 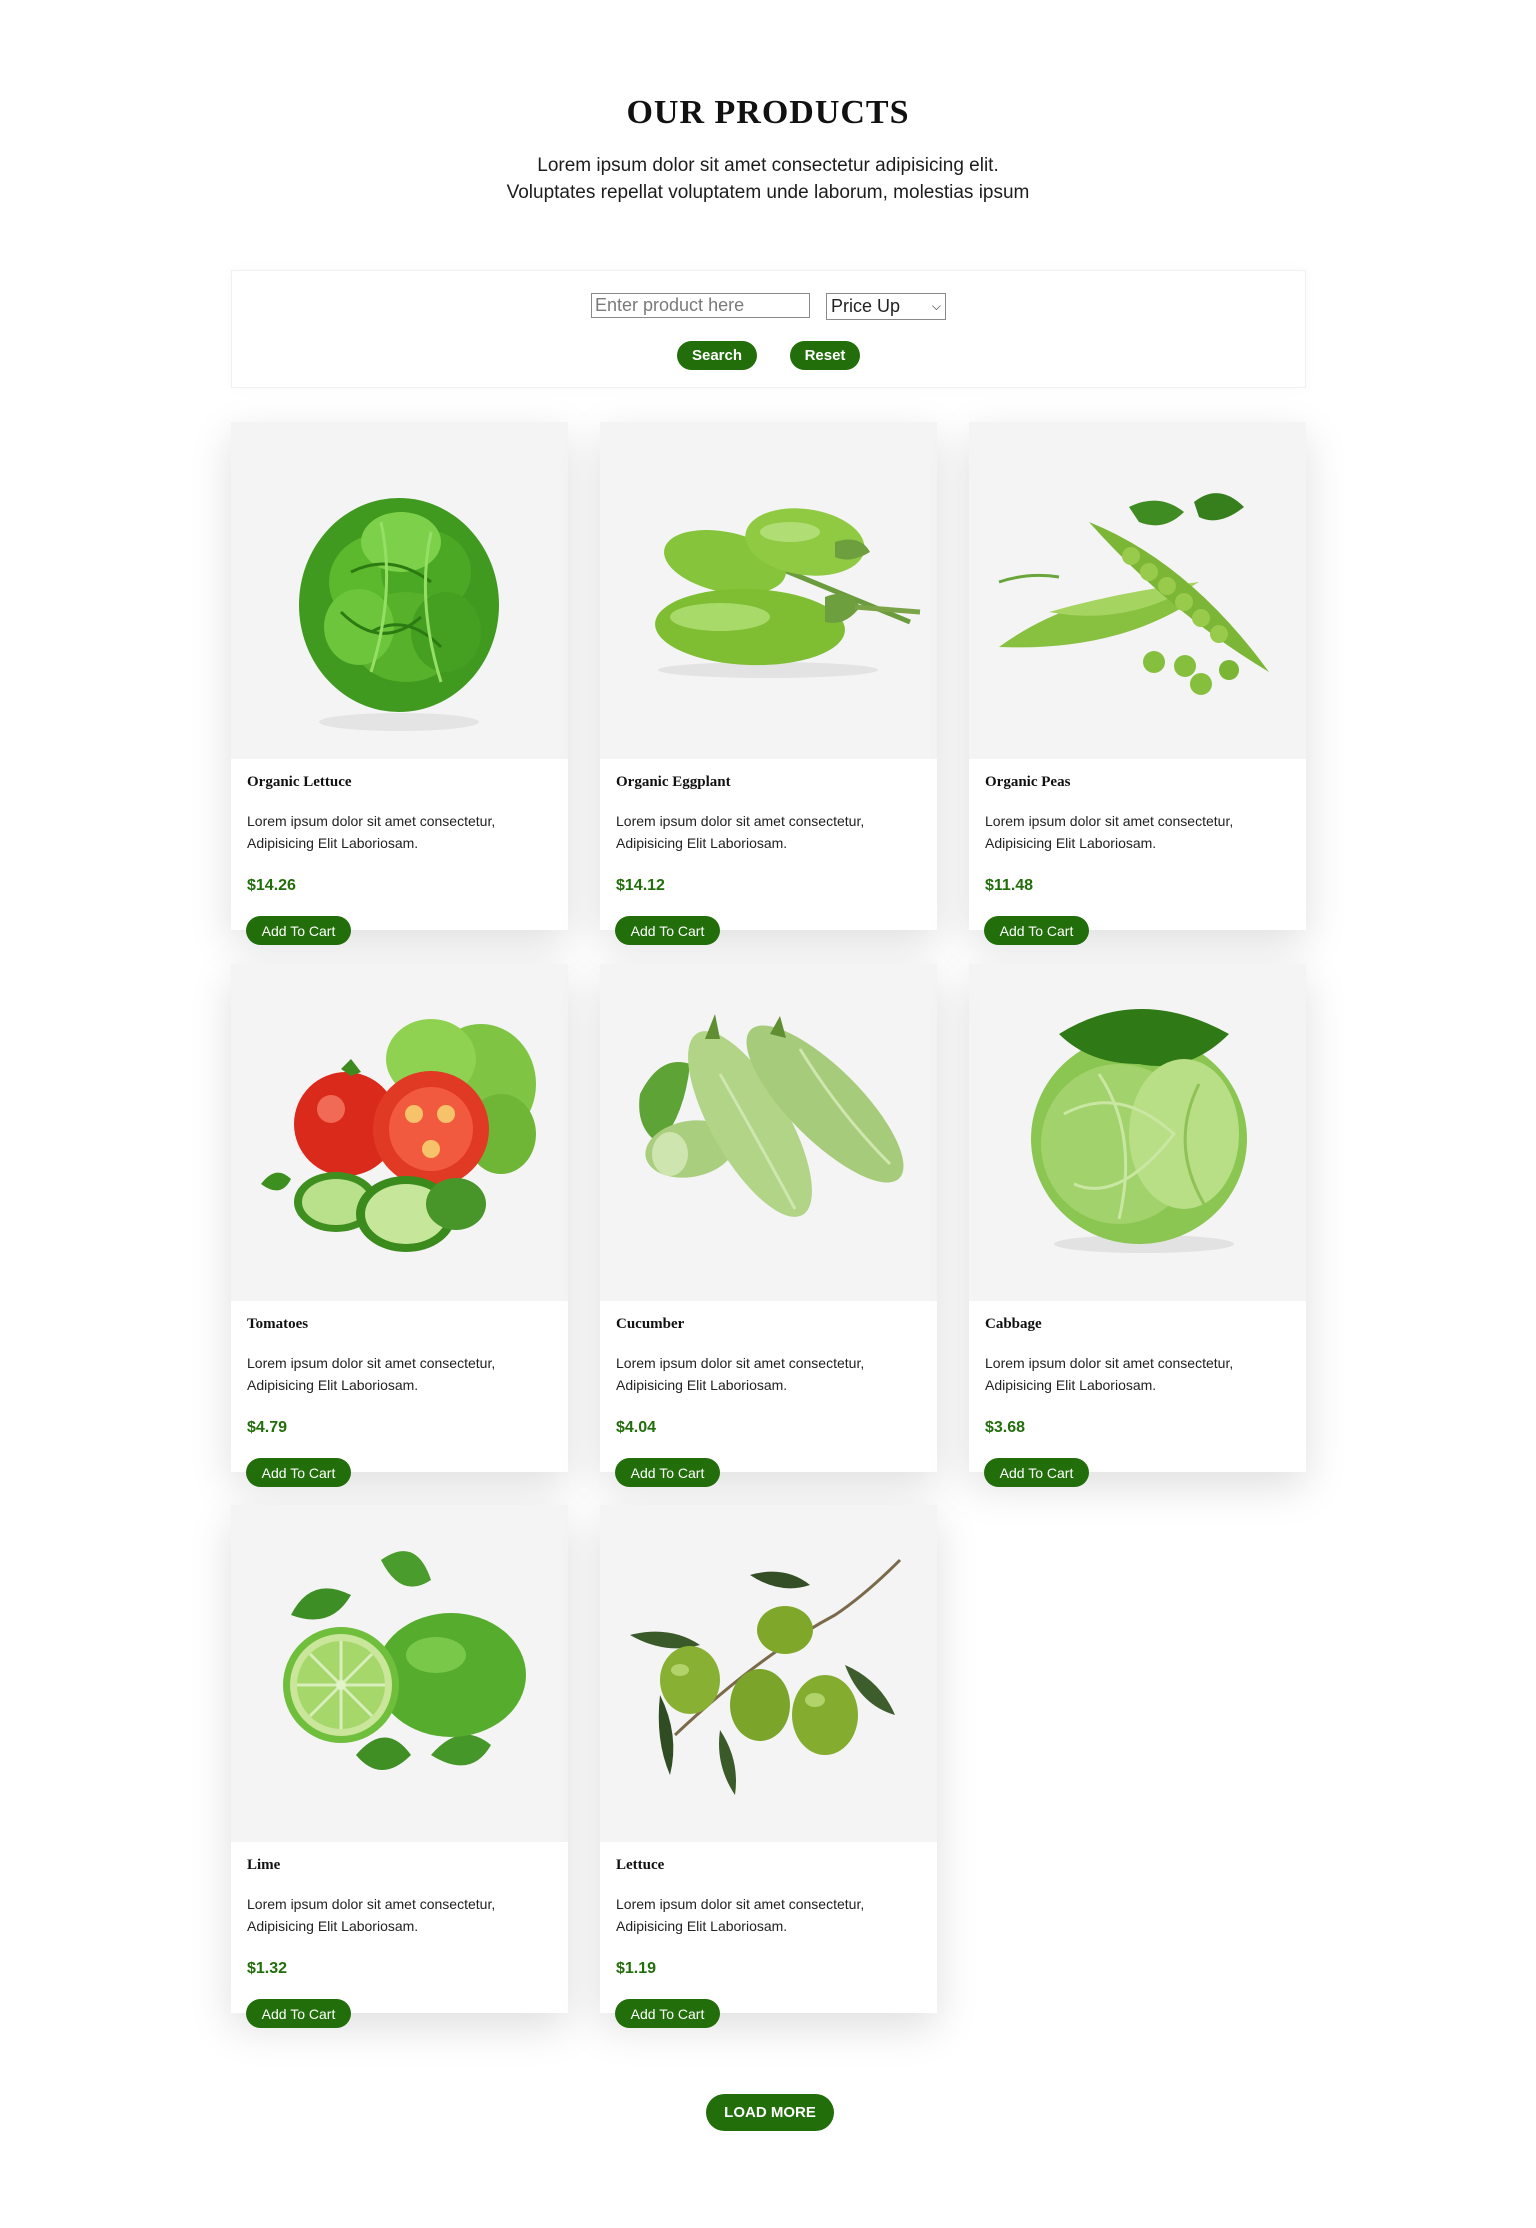 I want to click on chevron-down-icon: ⌵, so click(x=936, y=306).